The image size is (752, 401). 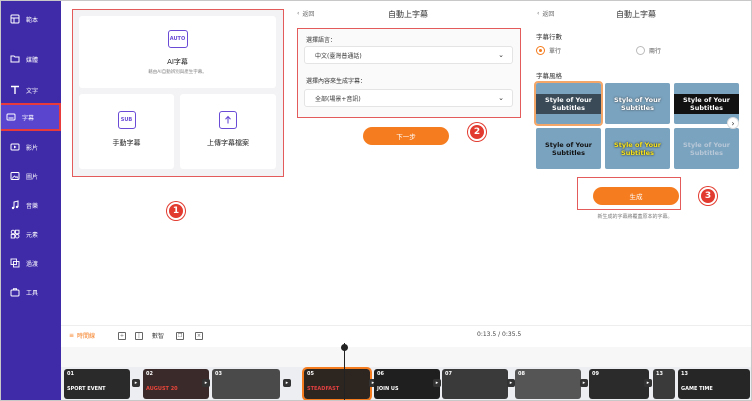 What do you see at coordinates (162, 389) in the screenshot?
I see `clip-caption: AUGUST 20` at bounding box center [162, 389].